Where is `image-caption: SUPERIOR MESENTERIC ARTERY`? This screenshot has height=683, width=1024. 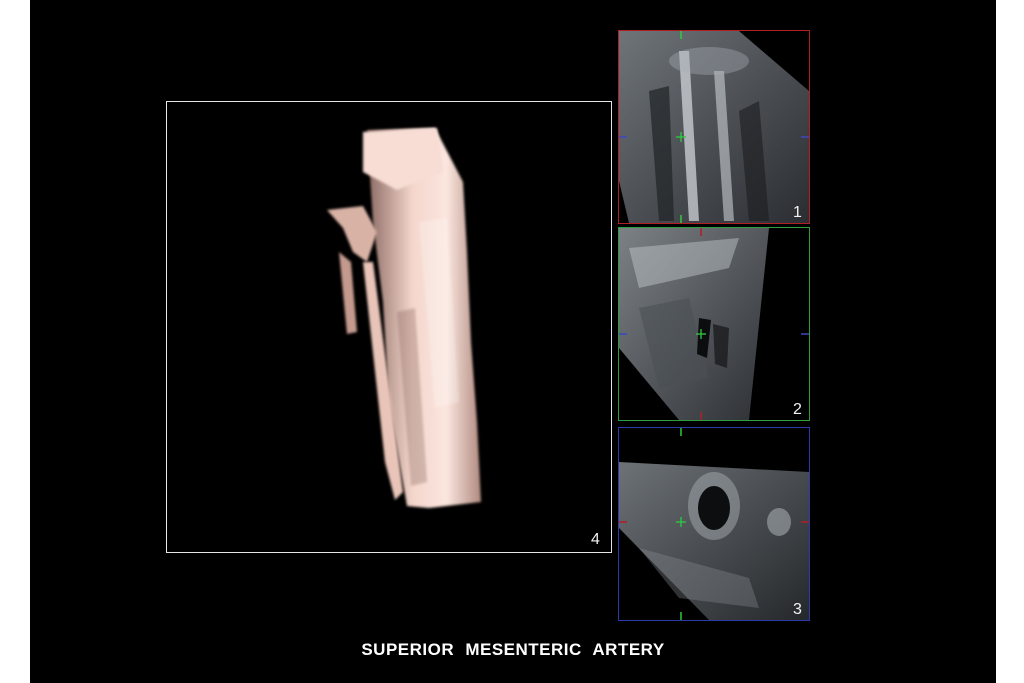
image-caption: SUPERIOR MESENTERIC ARTERY is located at coordinates (513, 649).